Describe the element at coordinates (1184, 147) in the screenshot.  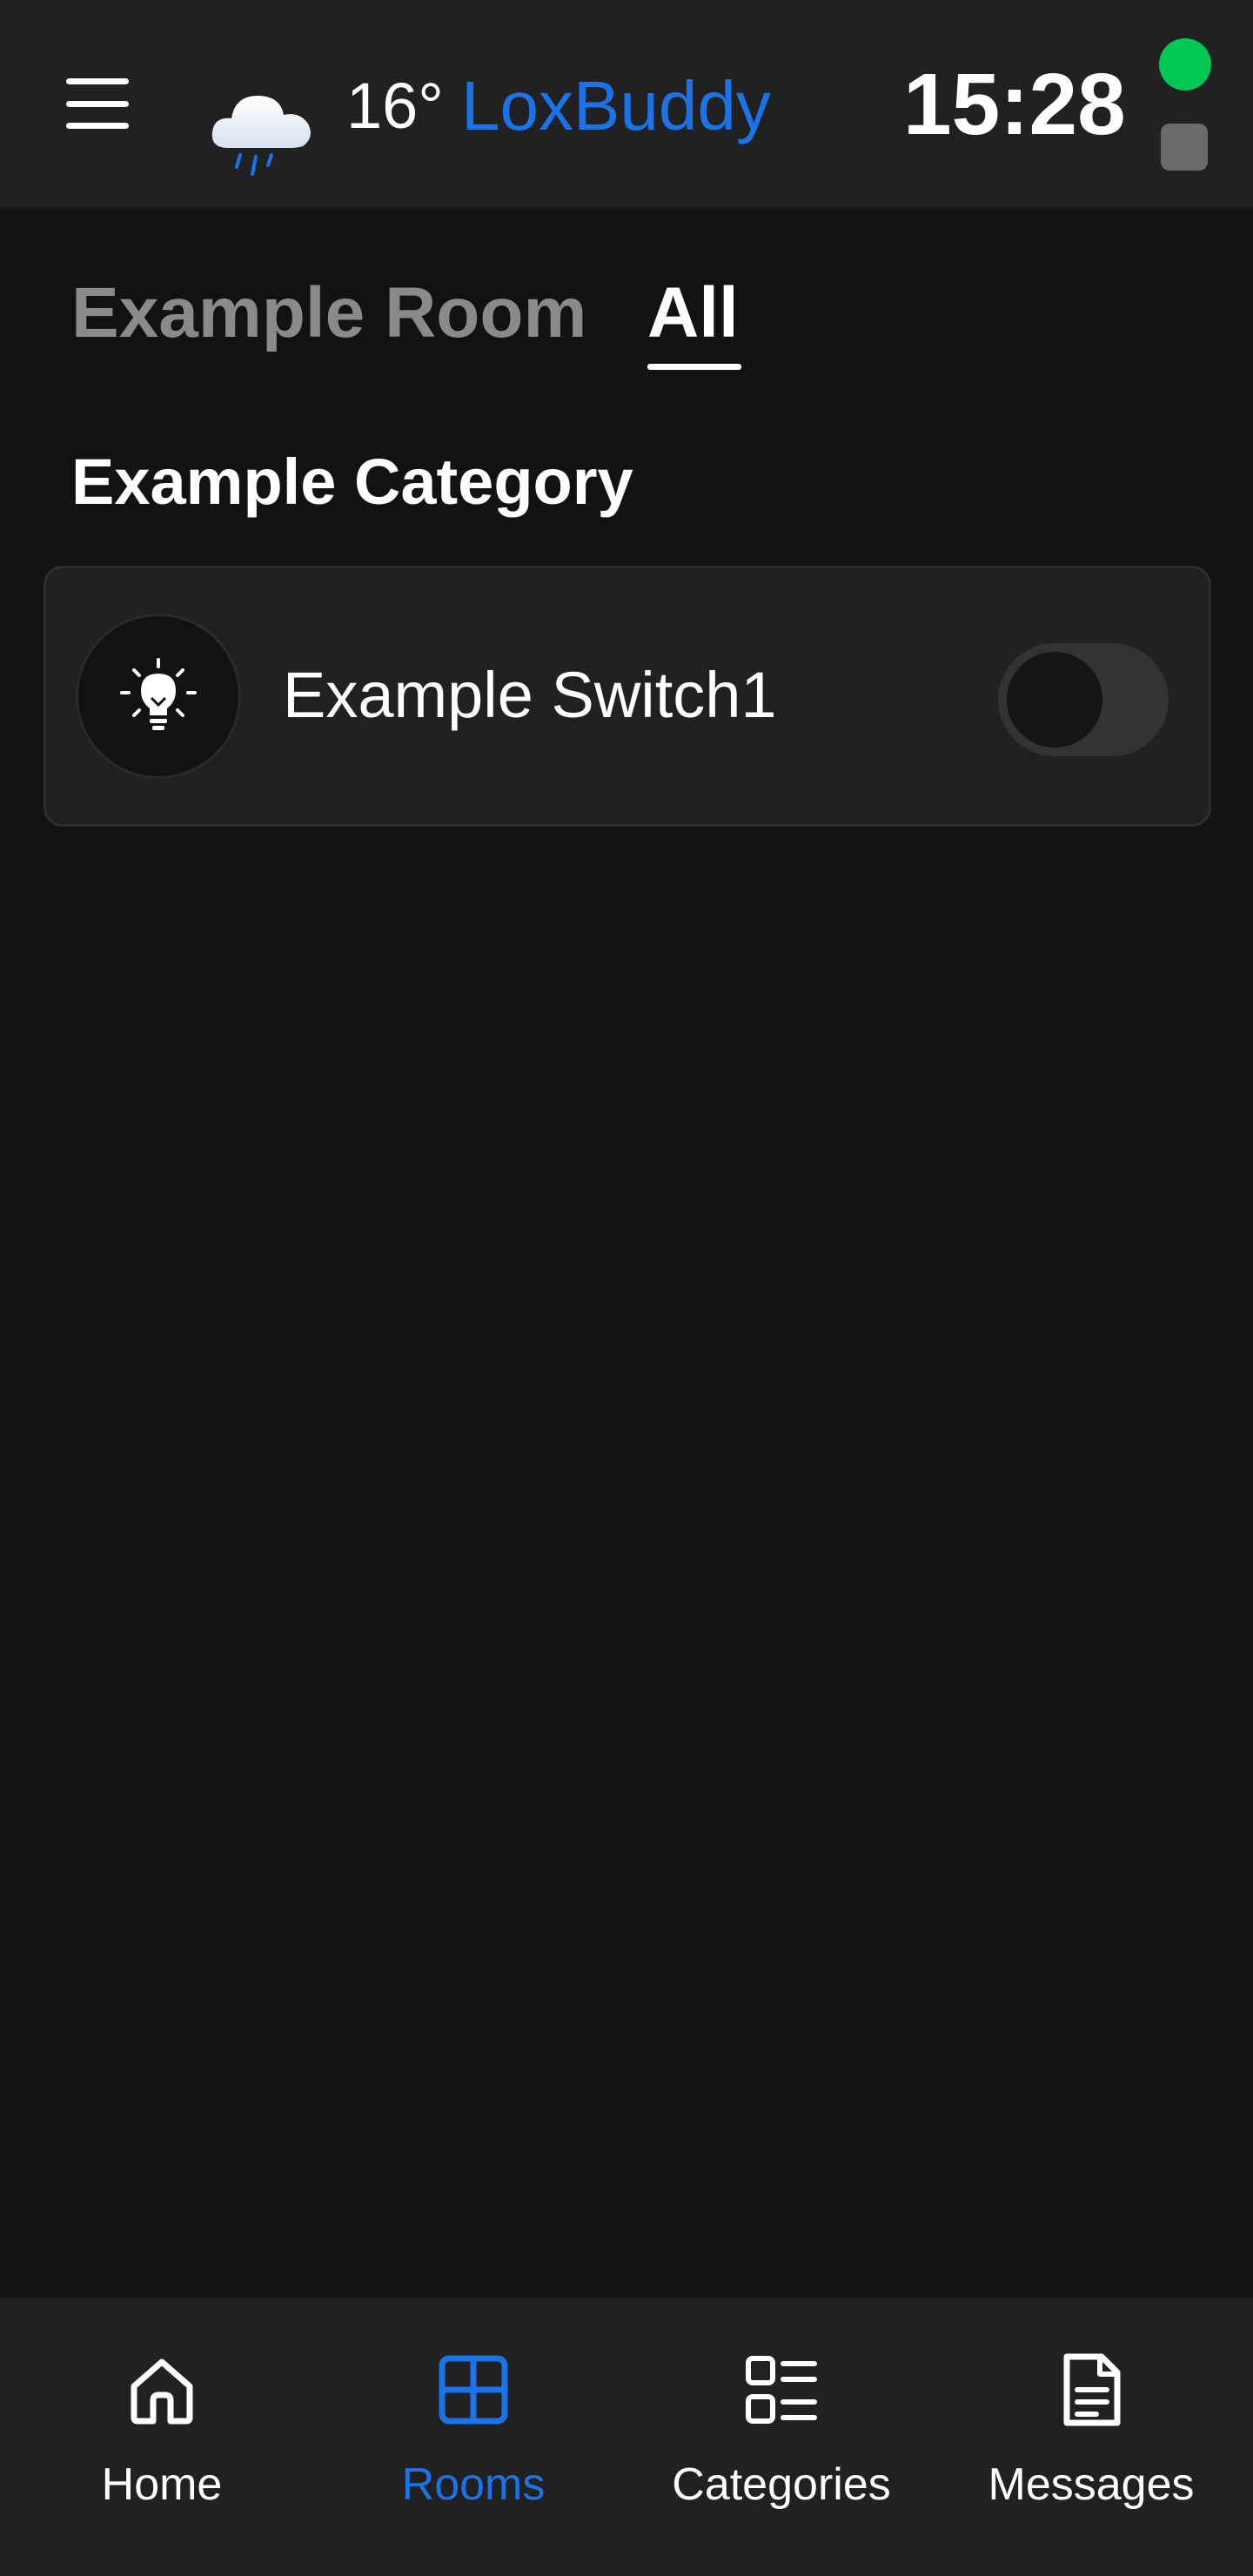
I see `status-indicator` at that location.